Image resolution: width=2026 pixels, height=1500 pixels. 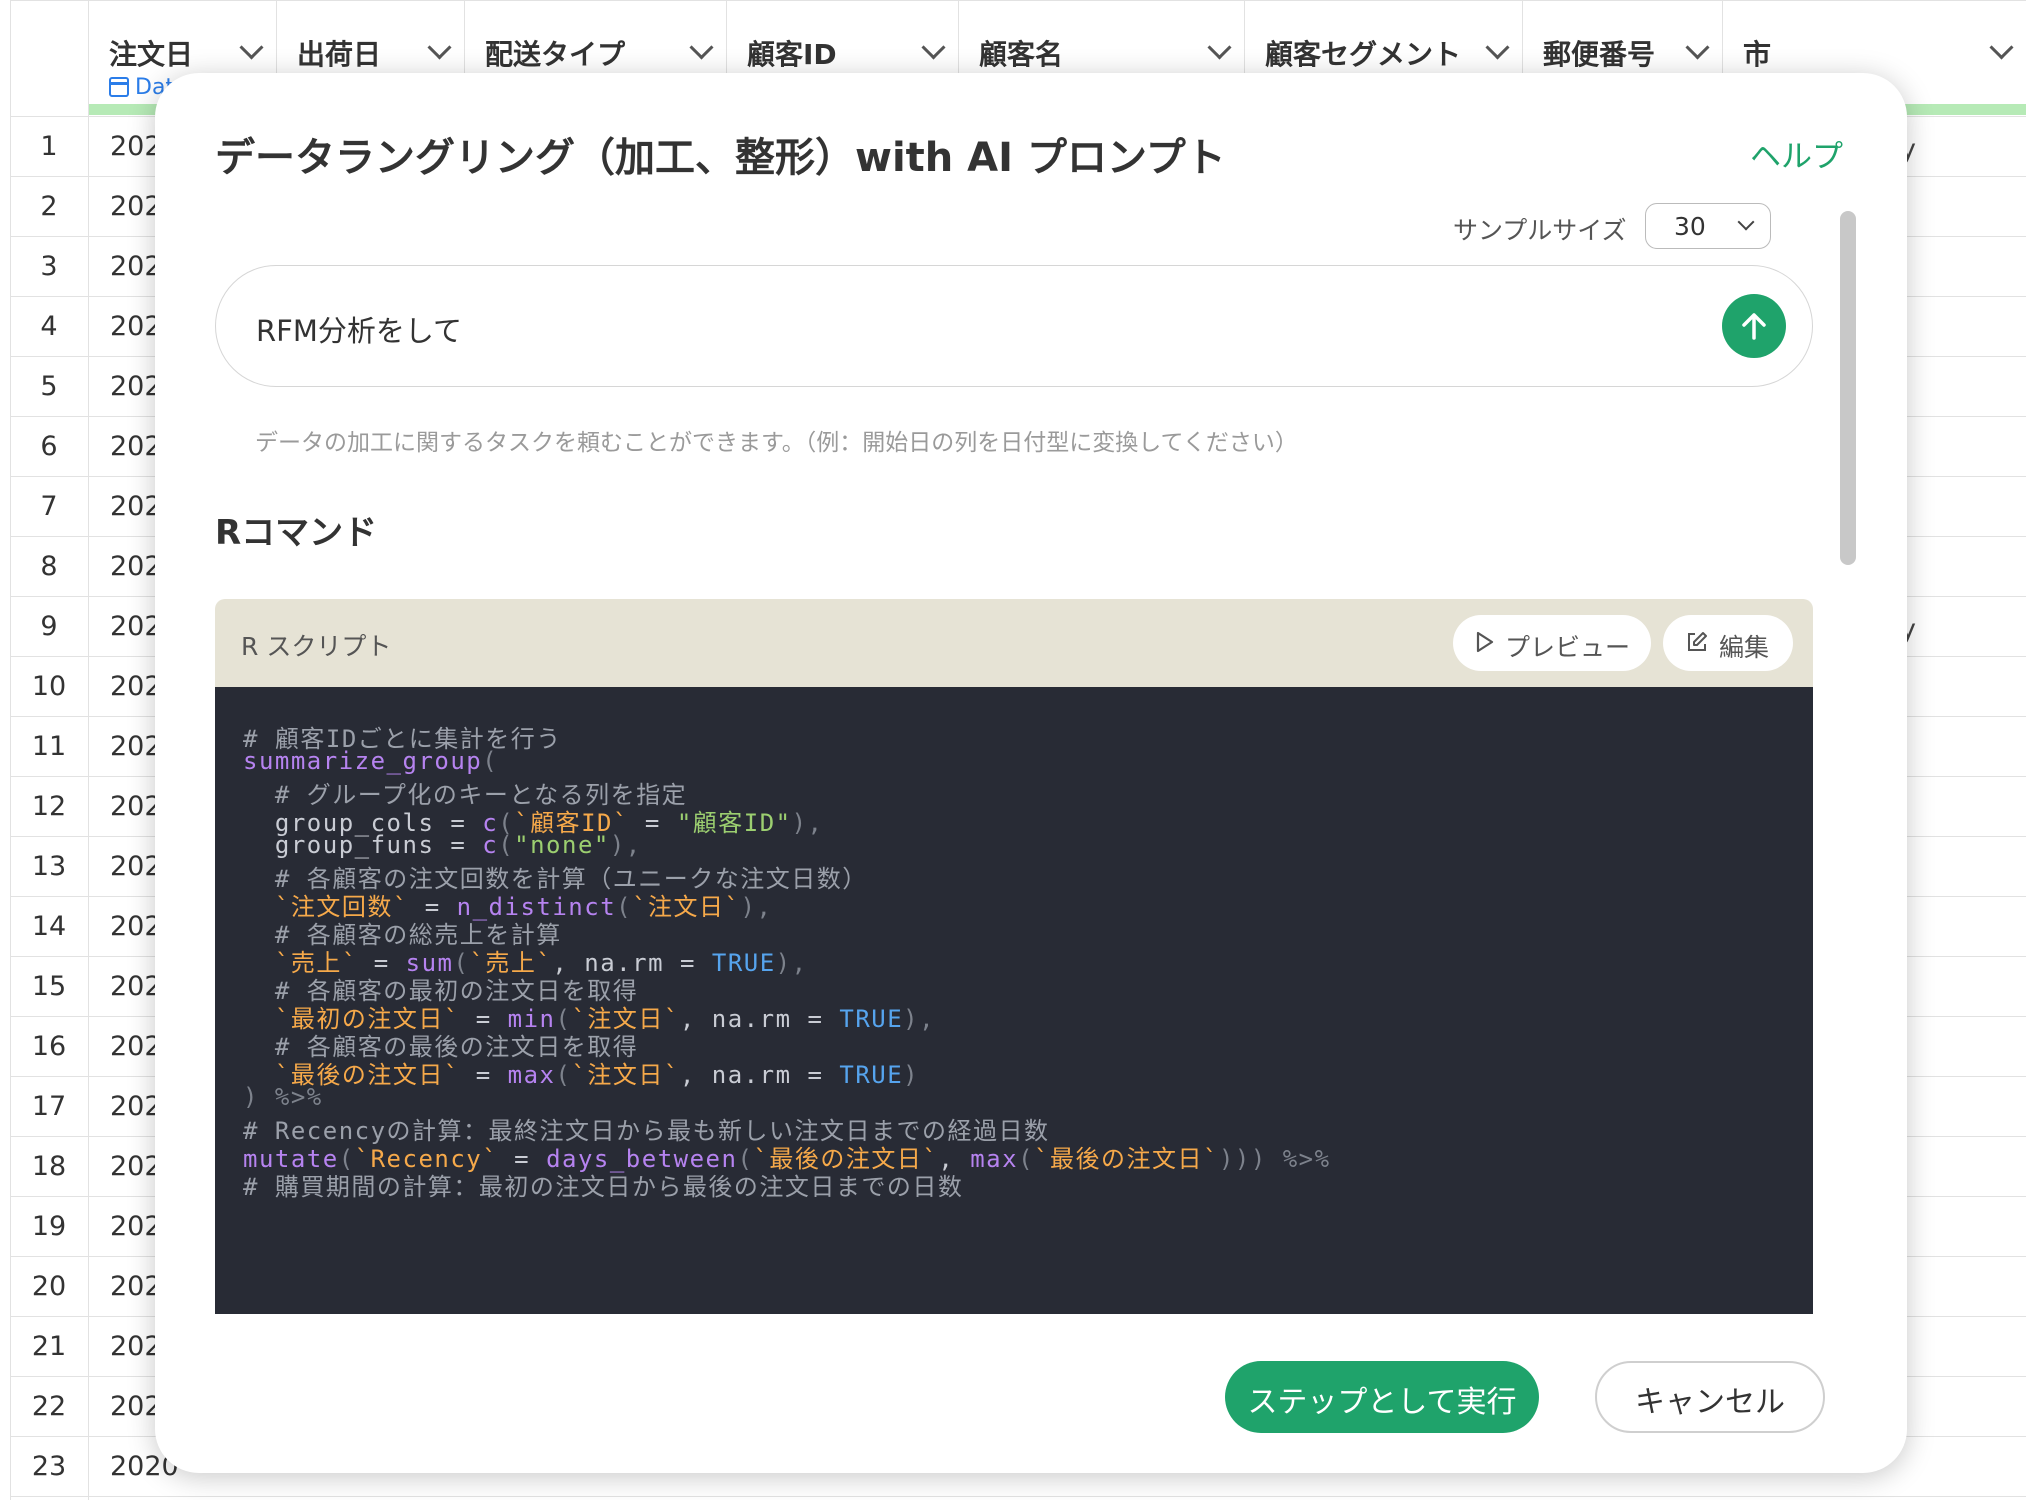 I want to click on prompt-input-value: RFM分析をして, so click(x=359, y=329).